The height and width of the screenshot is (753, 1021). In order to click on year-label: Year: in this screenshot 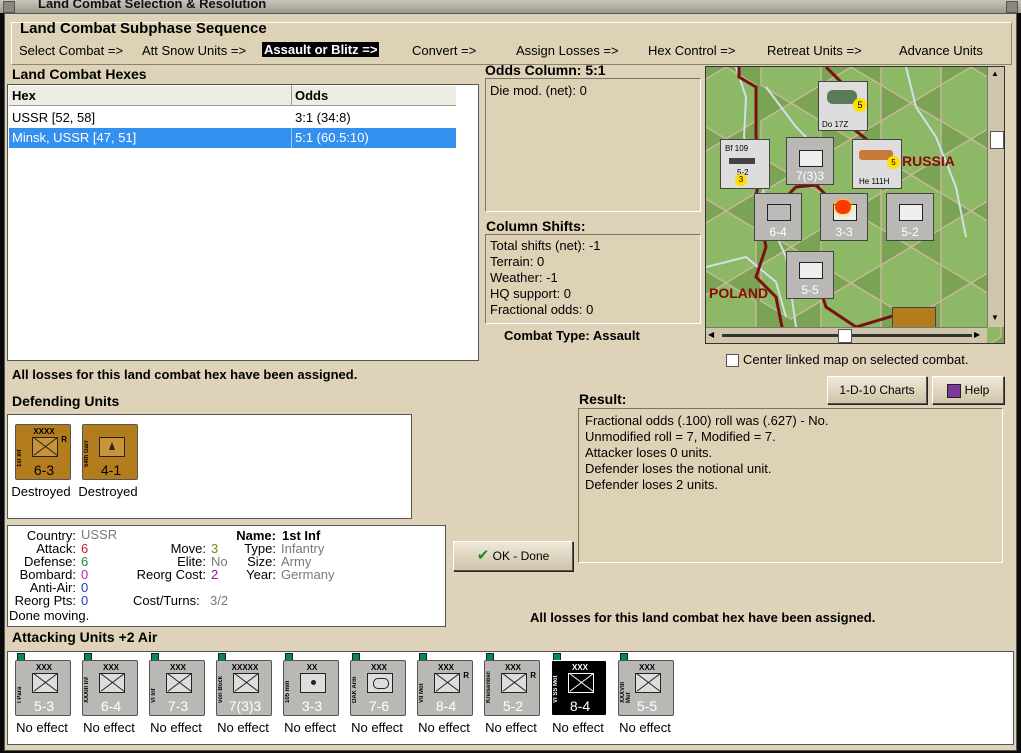, I will do `click(261, 574)`.